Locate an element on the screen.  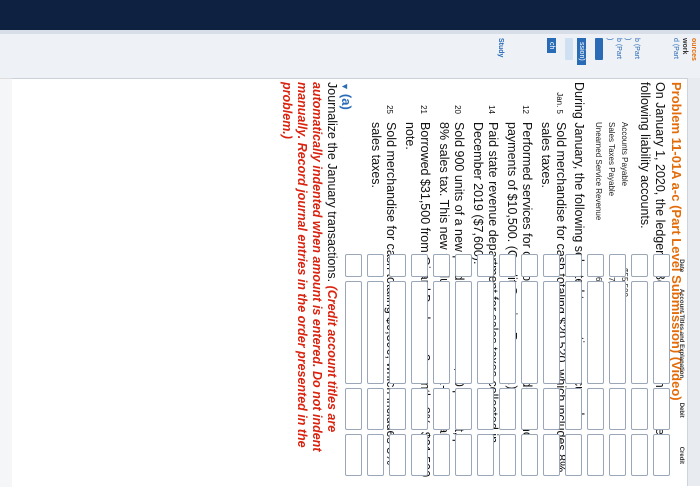
collapse-caret-icon: ▼ is located at coordinates (345, 86).